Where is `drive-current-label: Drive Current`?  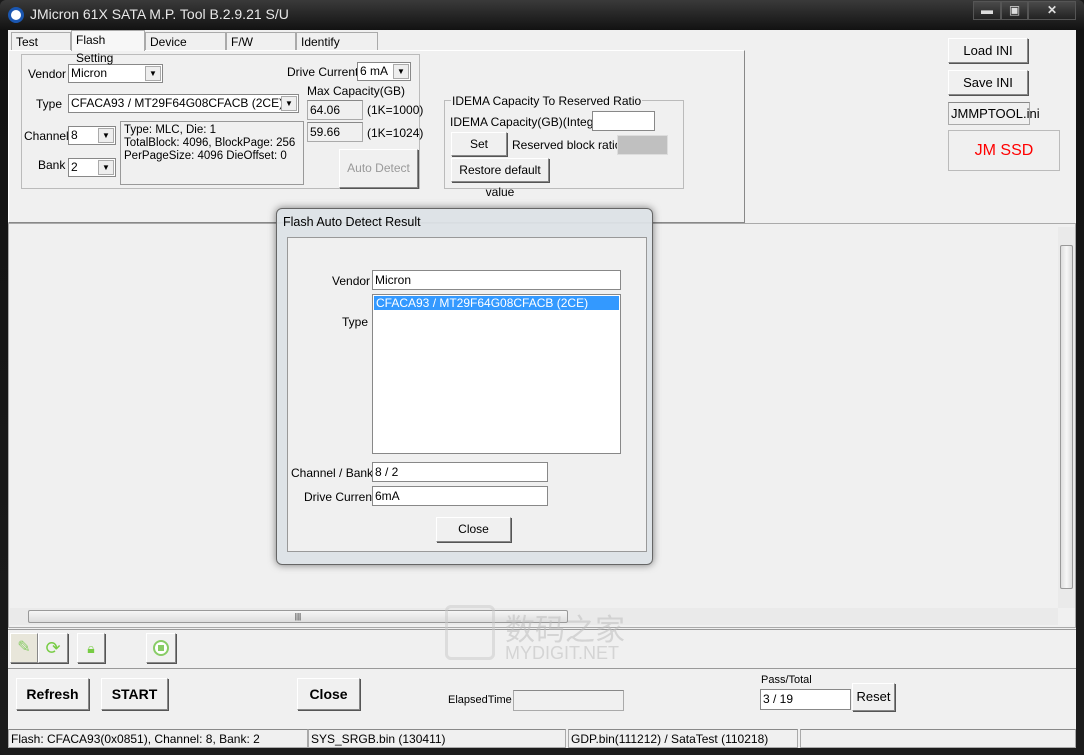 drive-current-label: Drive Current is located at coordinates (323, 72).